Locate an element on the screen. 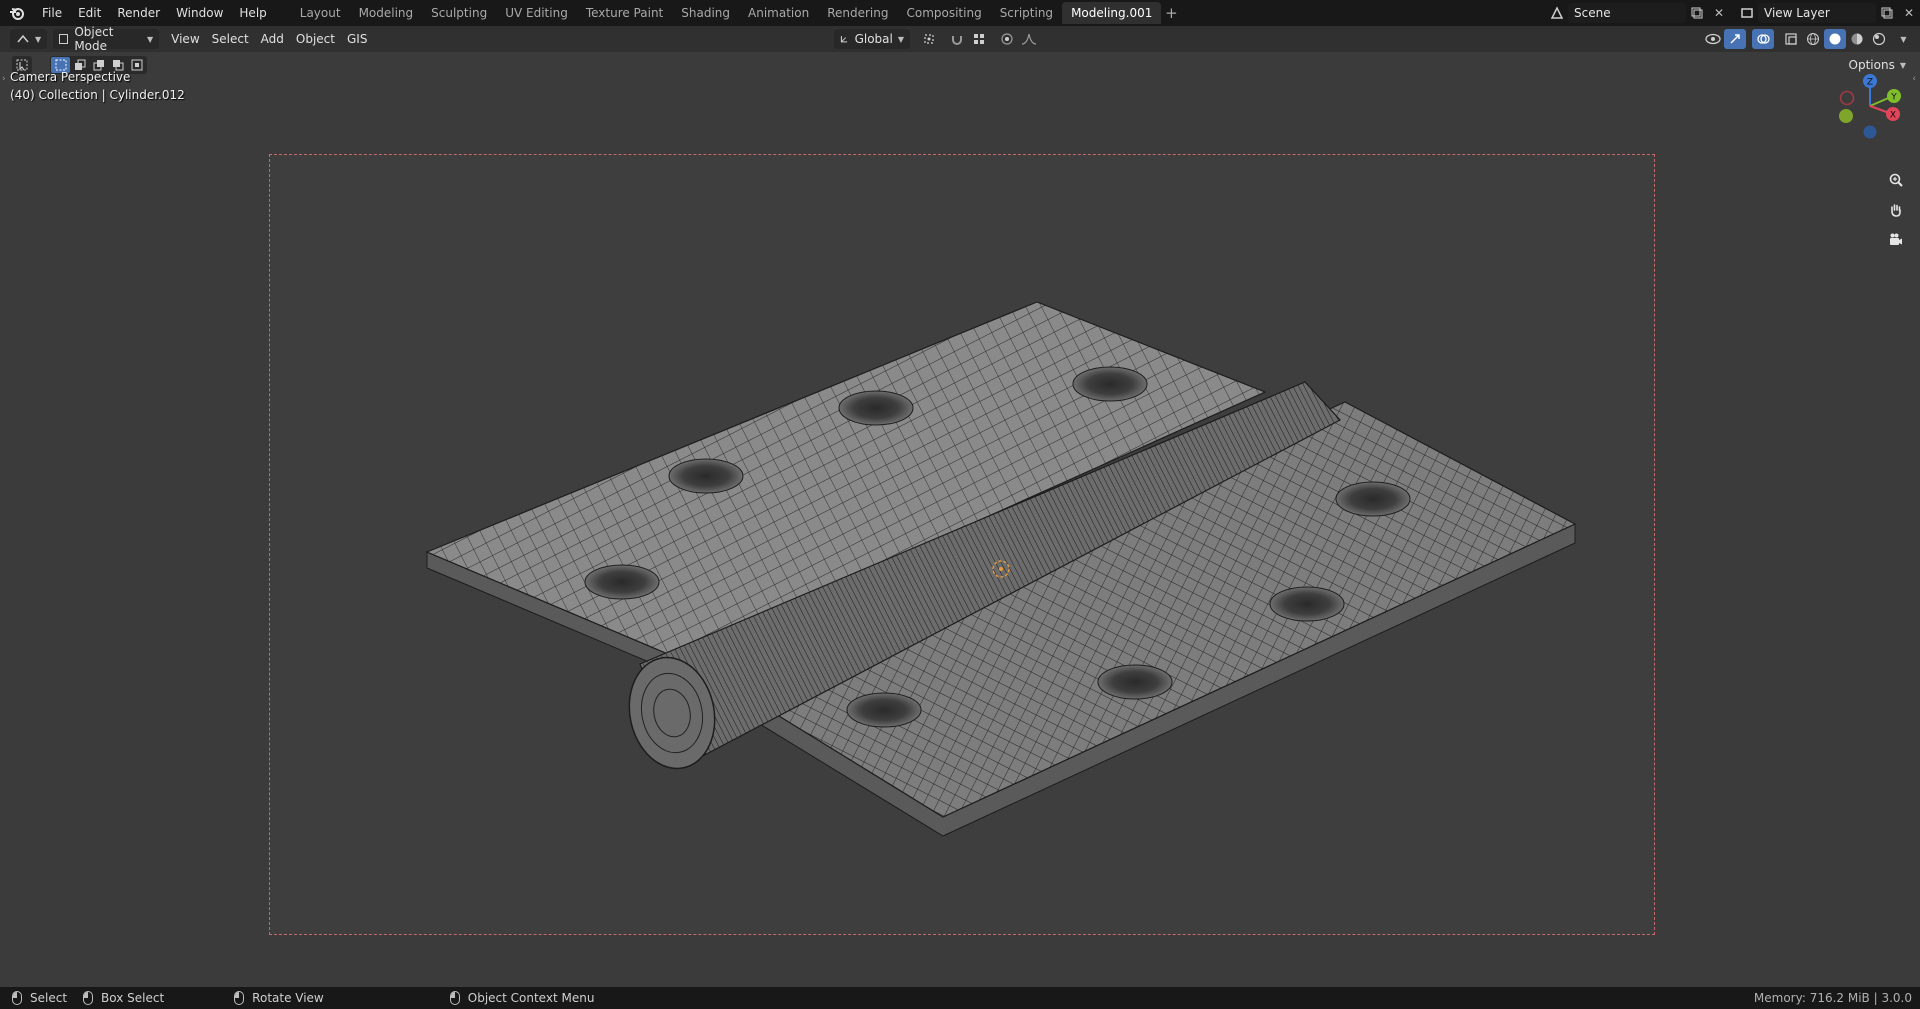 The image size is (1920, 1009). snap-toggle-icon is located at coordinates (957, 39).